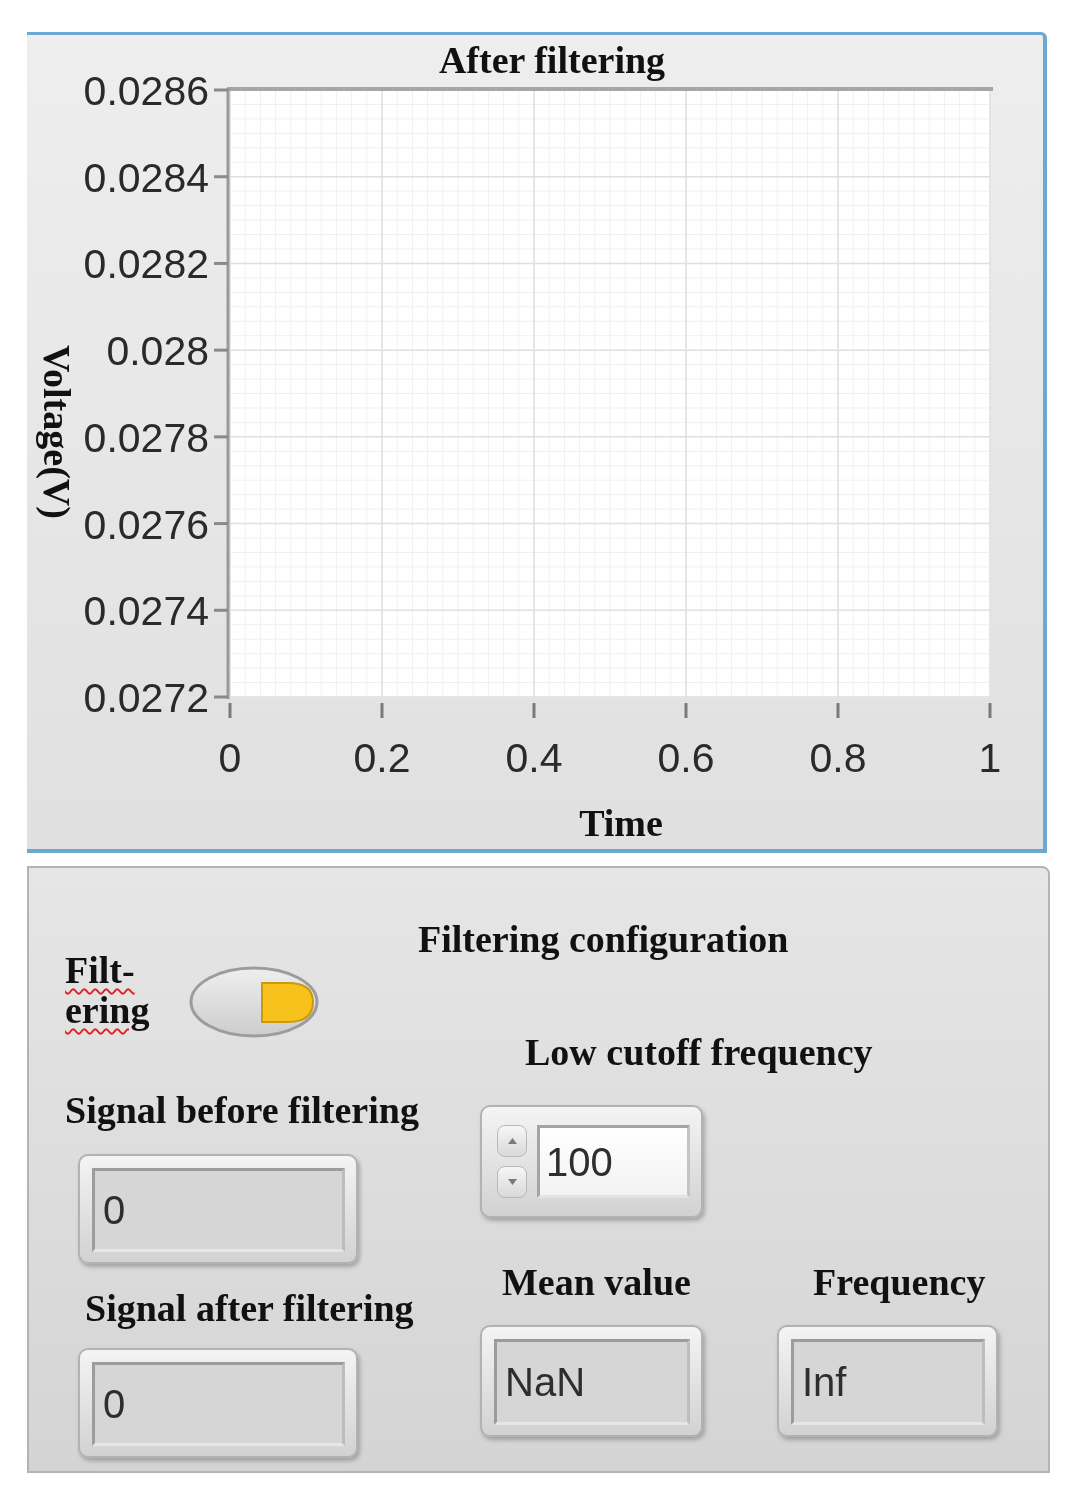 This screenshot has width=1078, height=1509. Describe the element at coordinates (603, 939) in the screenshot. I see `section-title: Filtering configuration` at that location.